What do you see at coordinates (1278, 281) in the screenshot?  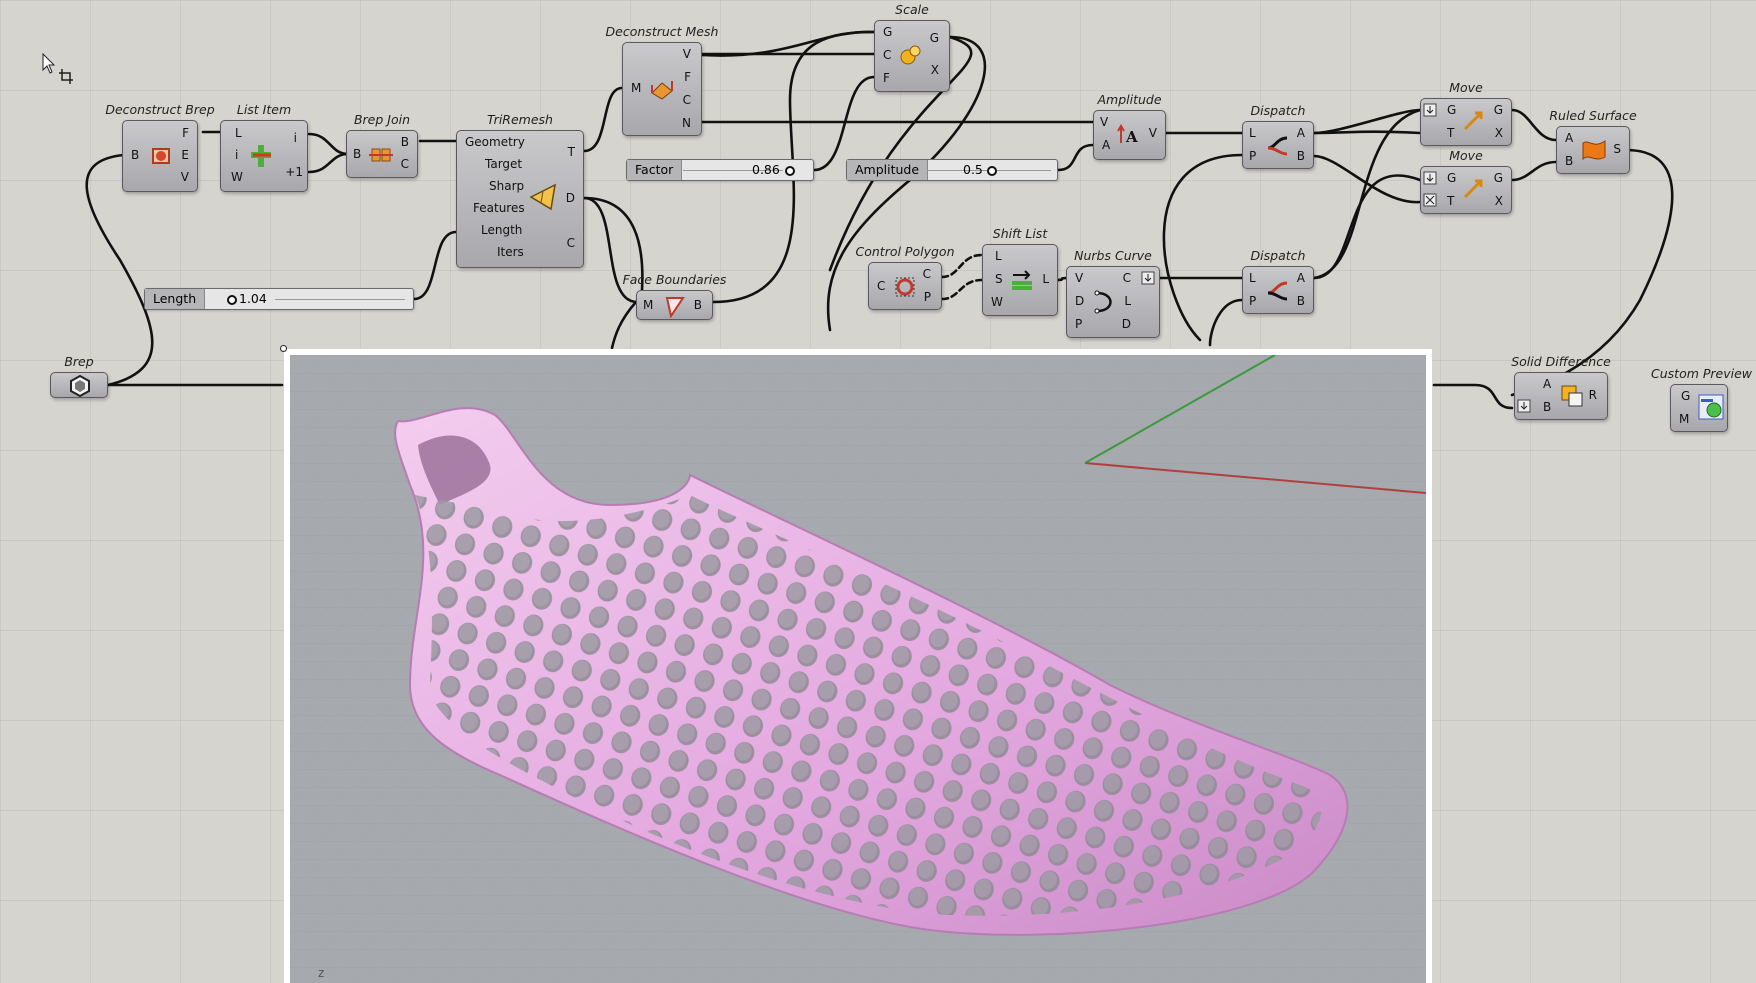 I see `dispatch-bottom-component: Dispatch L P A B` at bounding box center [1278, 281].